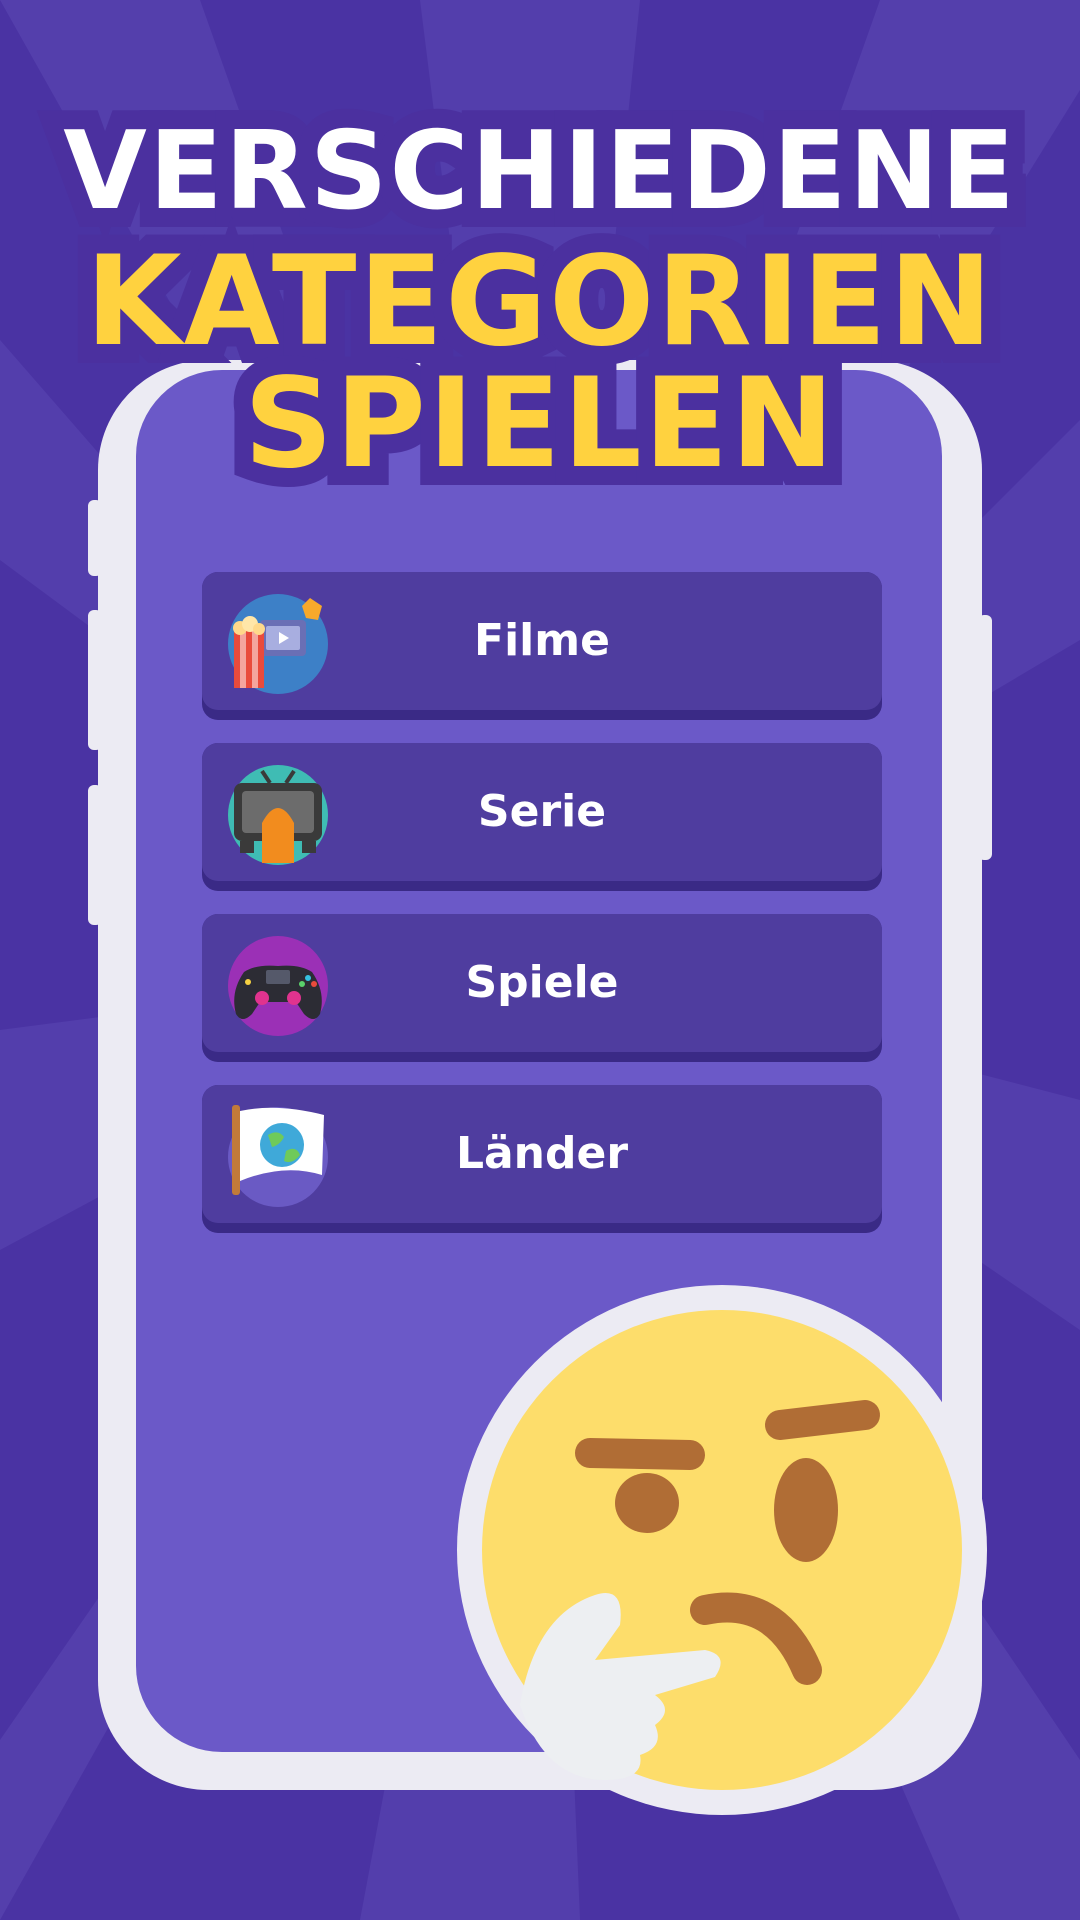  I want to click on category-button-serie: Serie, so click(542, 817).